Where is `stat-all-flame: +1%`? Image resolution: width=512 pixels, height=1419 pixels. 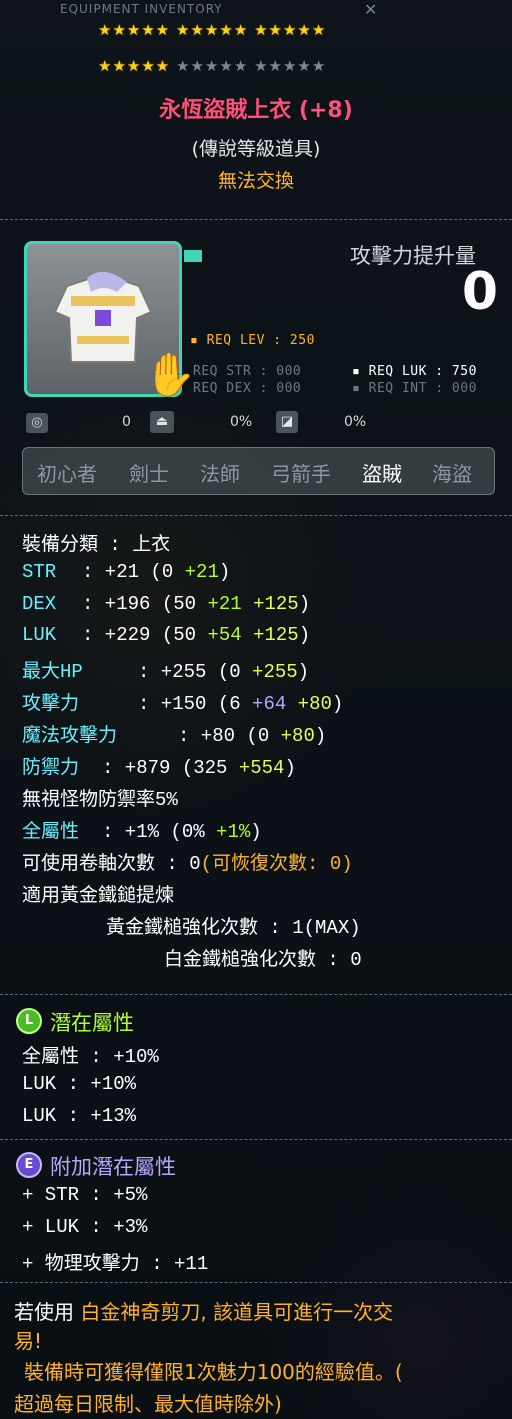
stat-all-flame: +1% is located at coordinates (233, 832).